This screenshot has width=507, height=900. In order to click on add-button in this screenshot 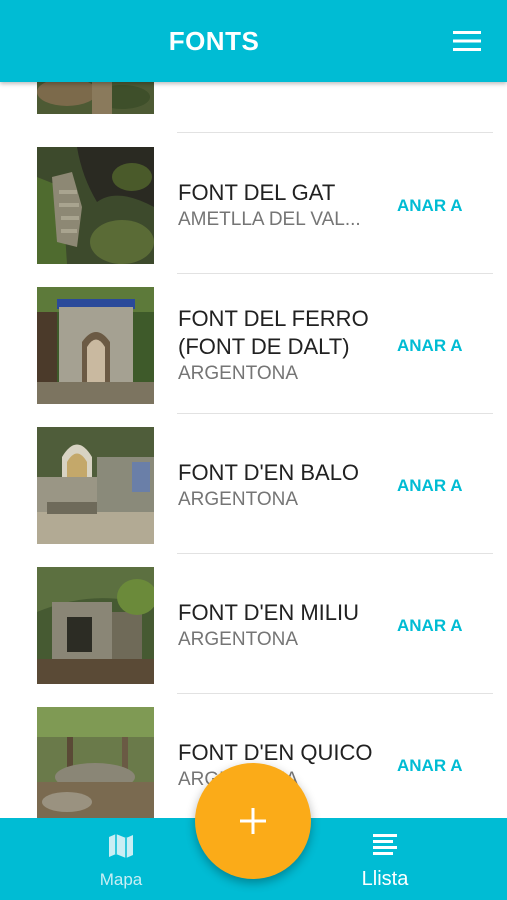, I will do `click(253, 821)`.